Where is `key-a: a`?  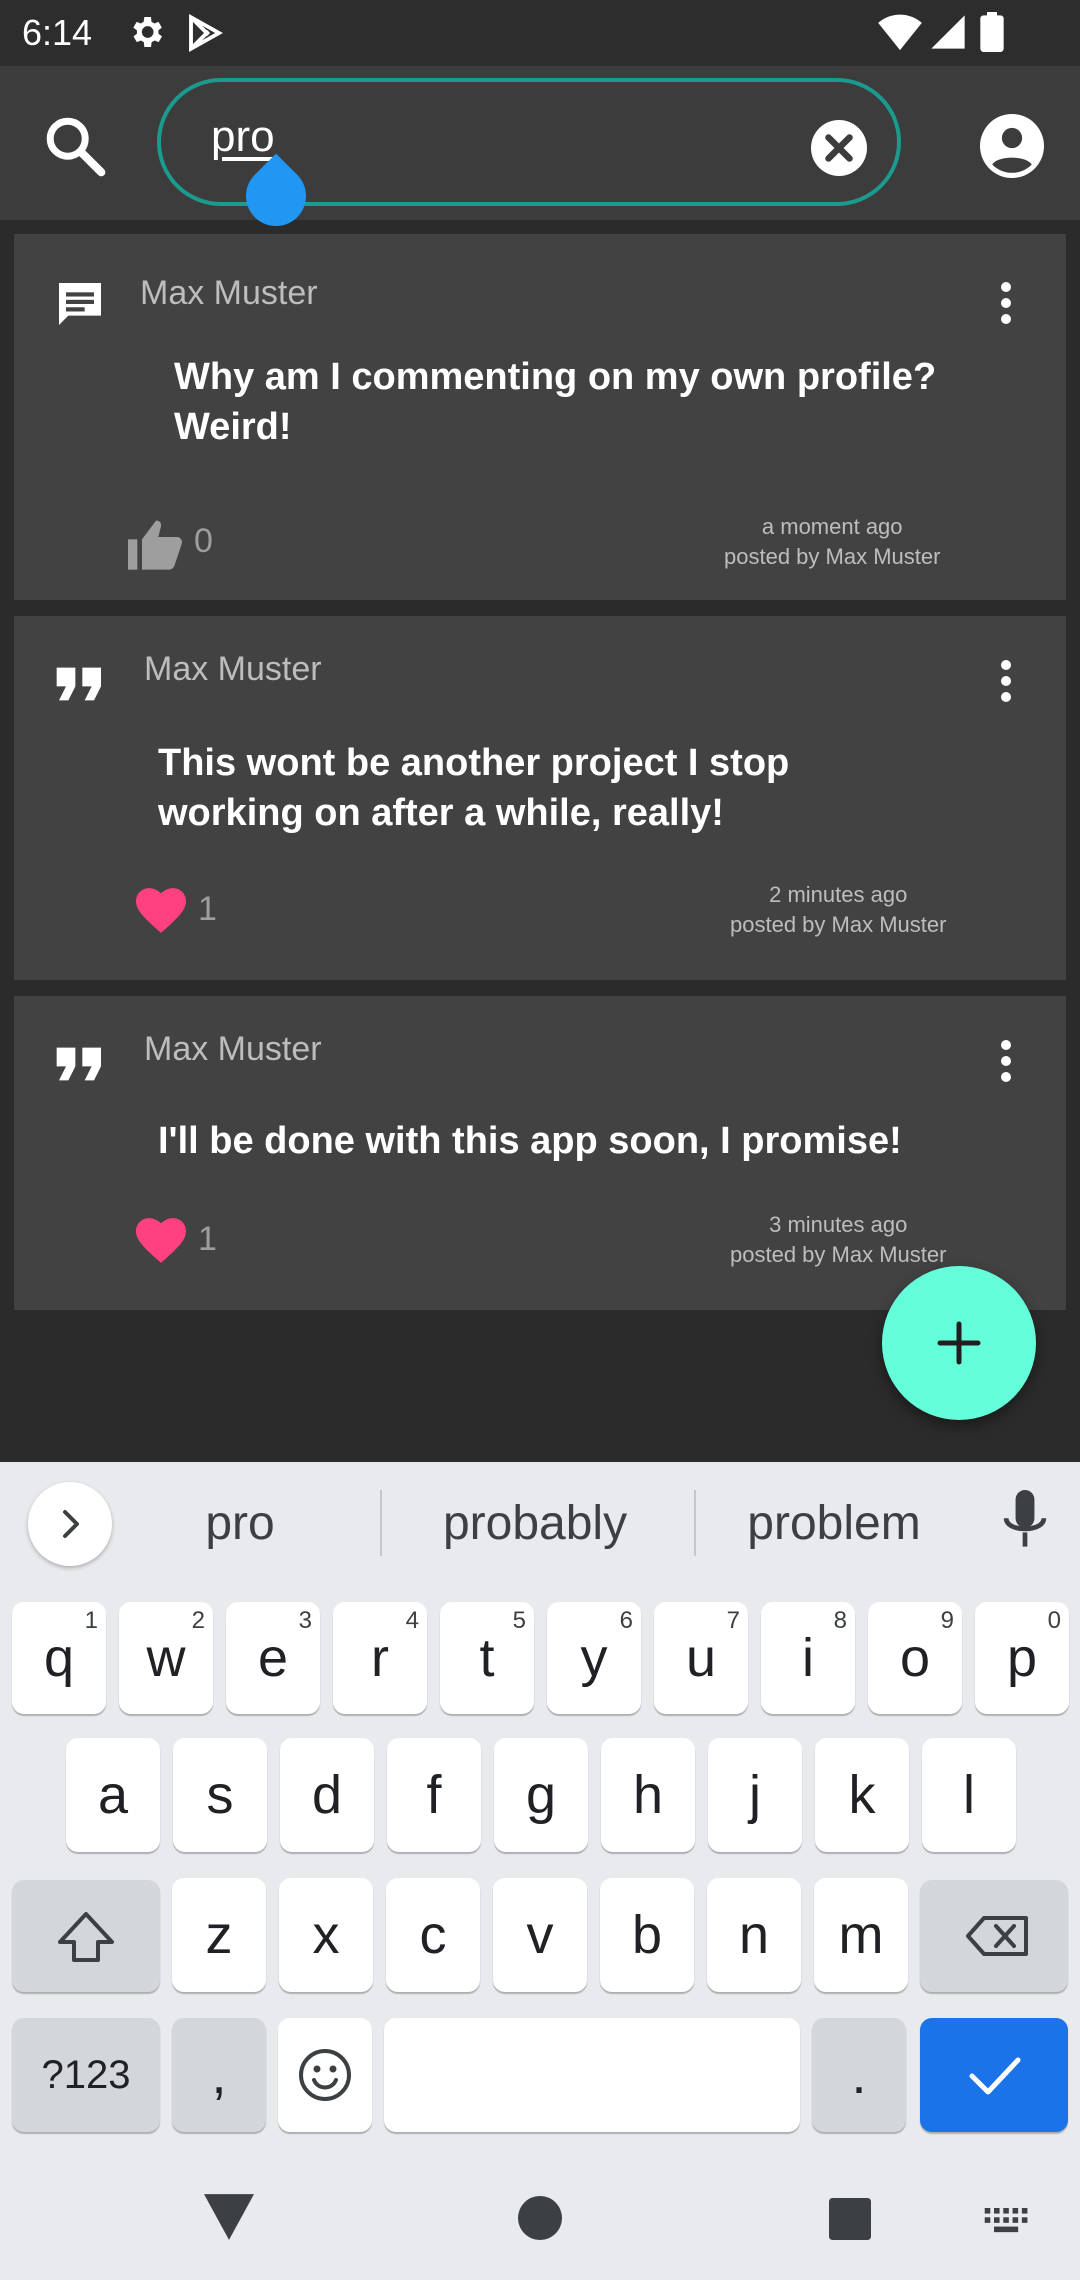 key-a: a is located at coordinates (113, 1795).